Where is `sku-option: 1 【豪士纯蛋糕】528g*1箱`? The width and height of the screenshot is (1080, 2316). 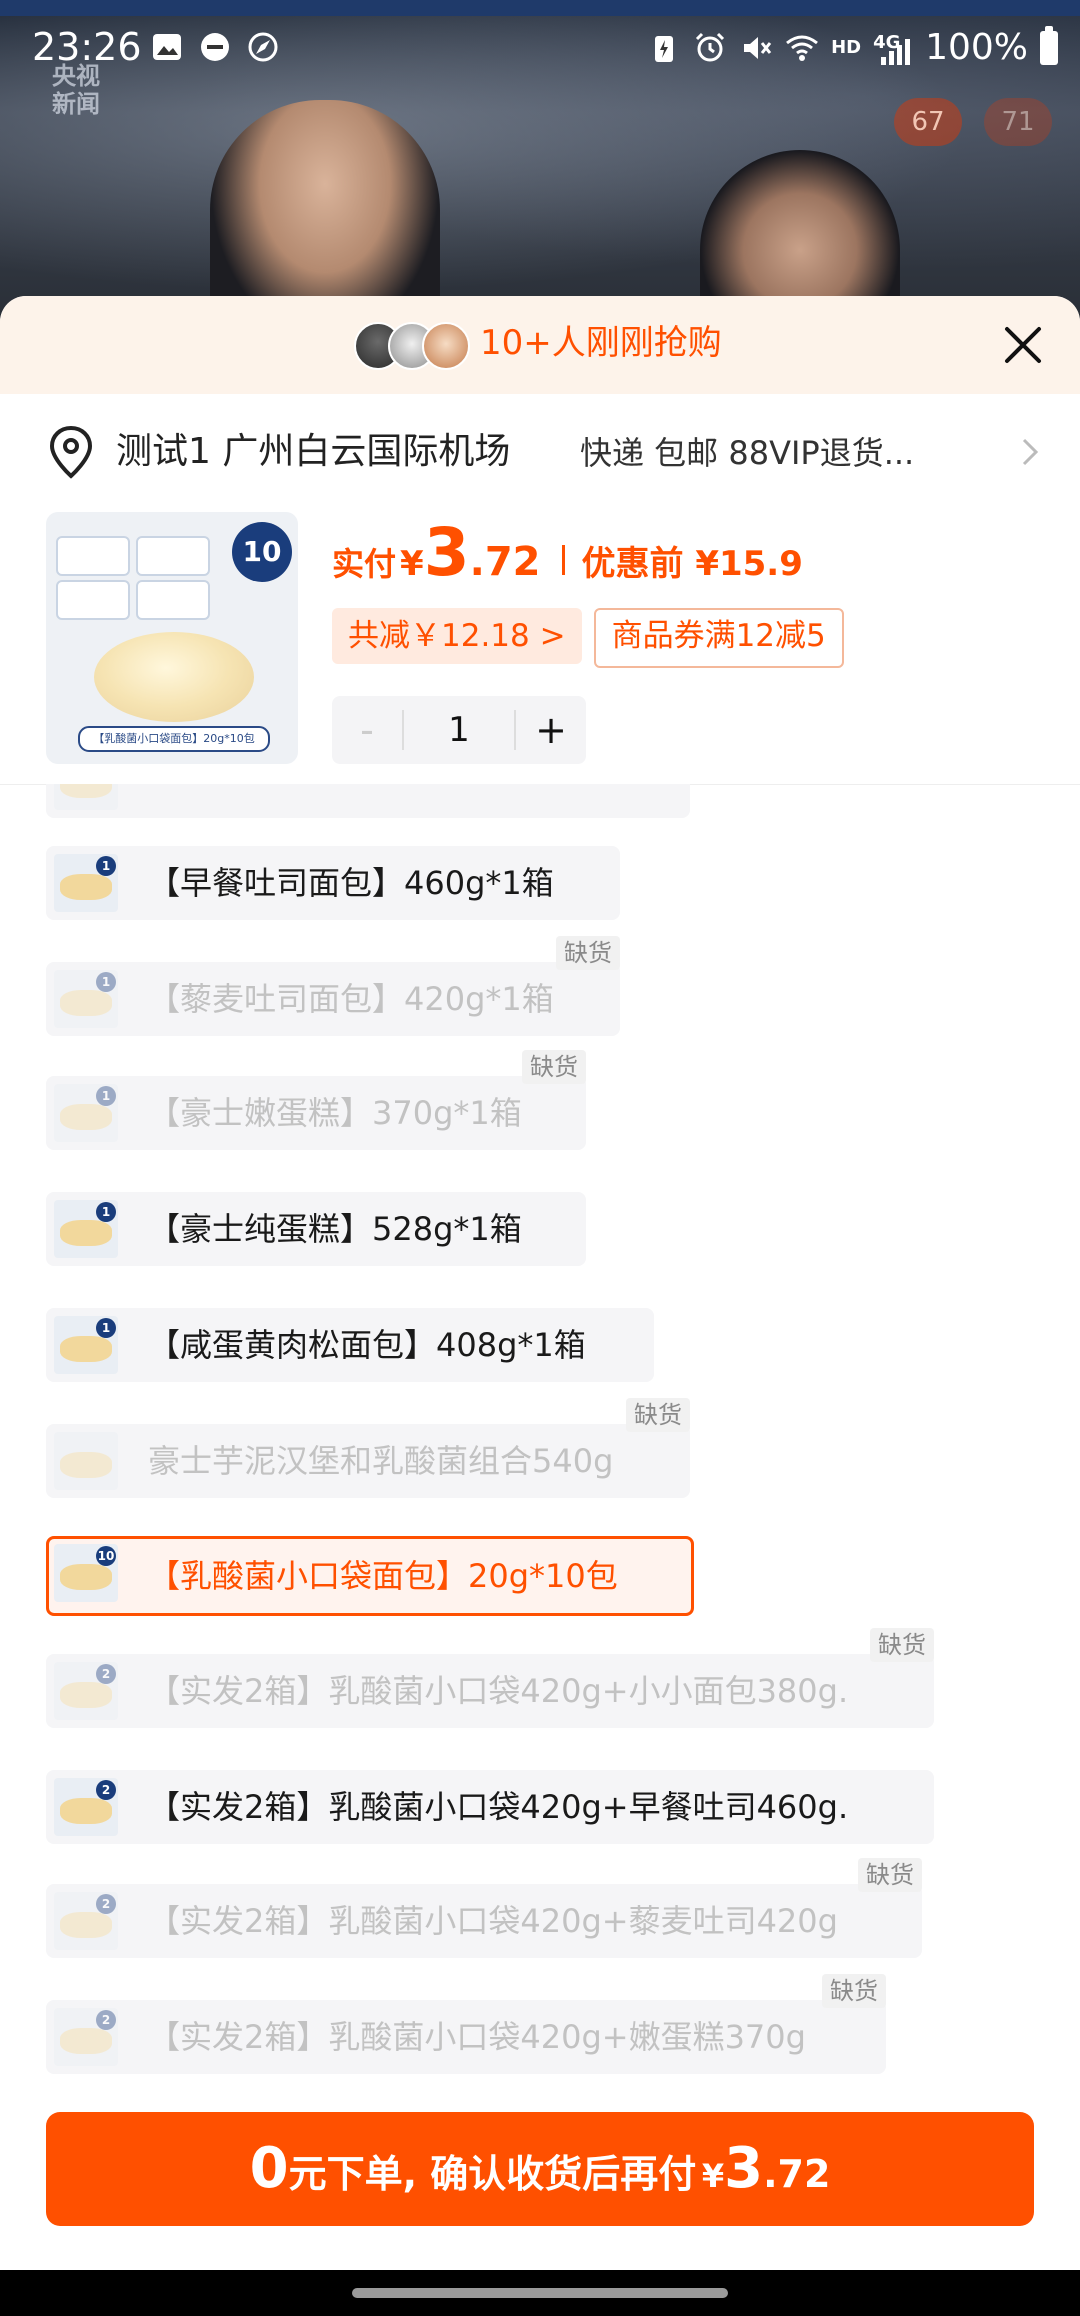
sku-option: 1 【豪士纯蛋糕】528g*1箱 is located at coordinates (316, 1229).